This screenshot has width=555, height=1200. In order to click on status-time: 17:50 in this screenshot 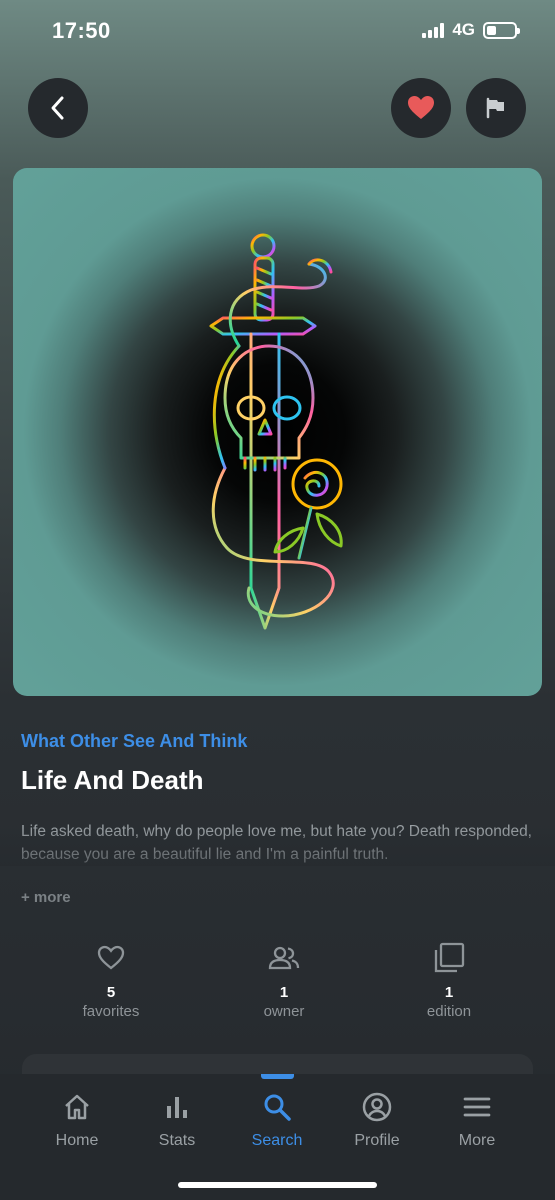, I will do `click(81, 30)`.